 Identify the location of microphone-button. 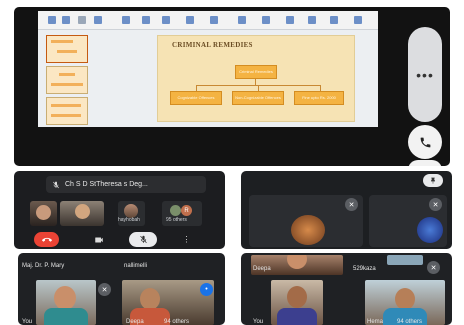
(143, 239).